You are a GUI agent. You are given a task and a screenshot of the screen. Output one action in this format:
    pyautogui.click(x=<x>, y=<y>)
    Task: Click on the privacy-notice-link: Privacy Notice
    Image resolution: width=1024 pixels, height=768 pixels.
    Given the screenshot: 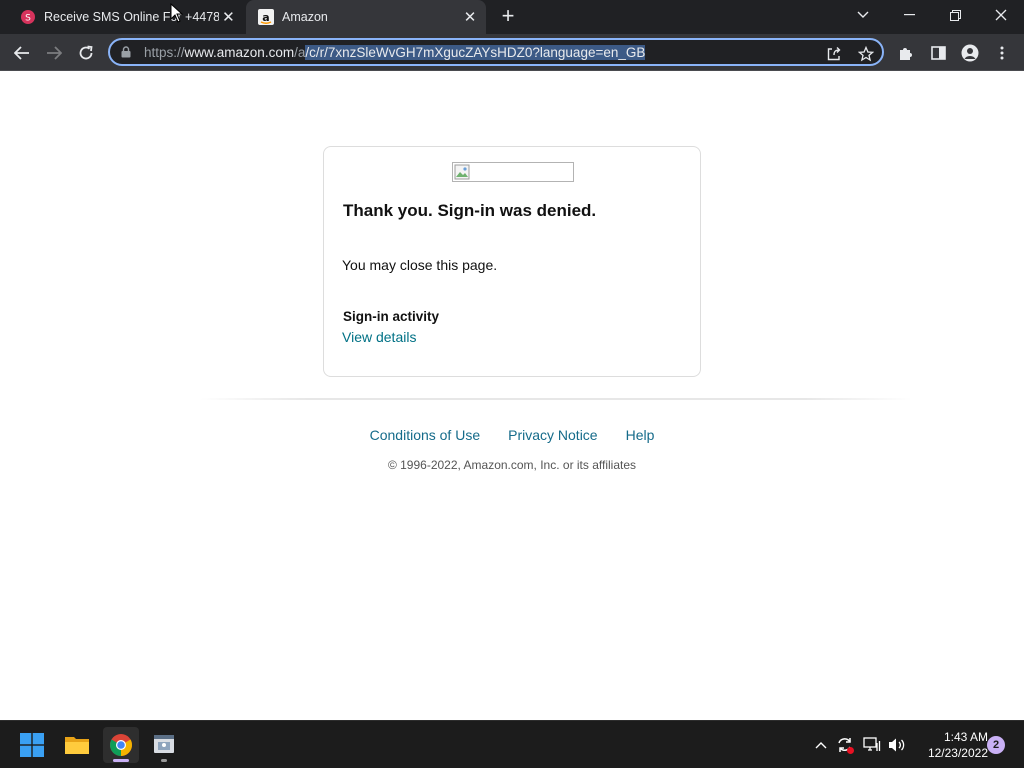 What is the action you would take?
    pyautogui.click(x=552, y=435)
    